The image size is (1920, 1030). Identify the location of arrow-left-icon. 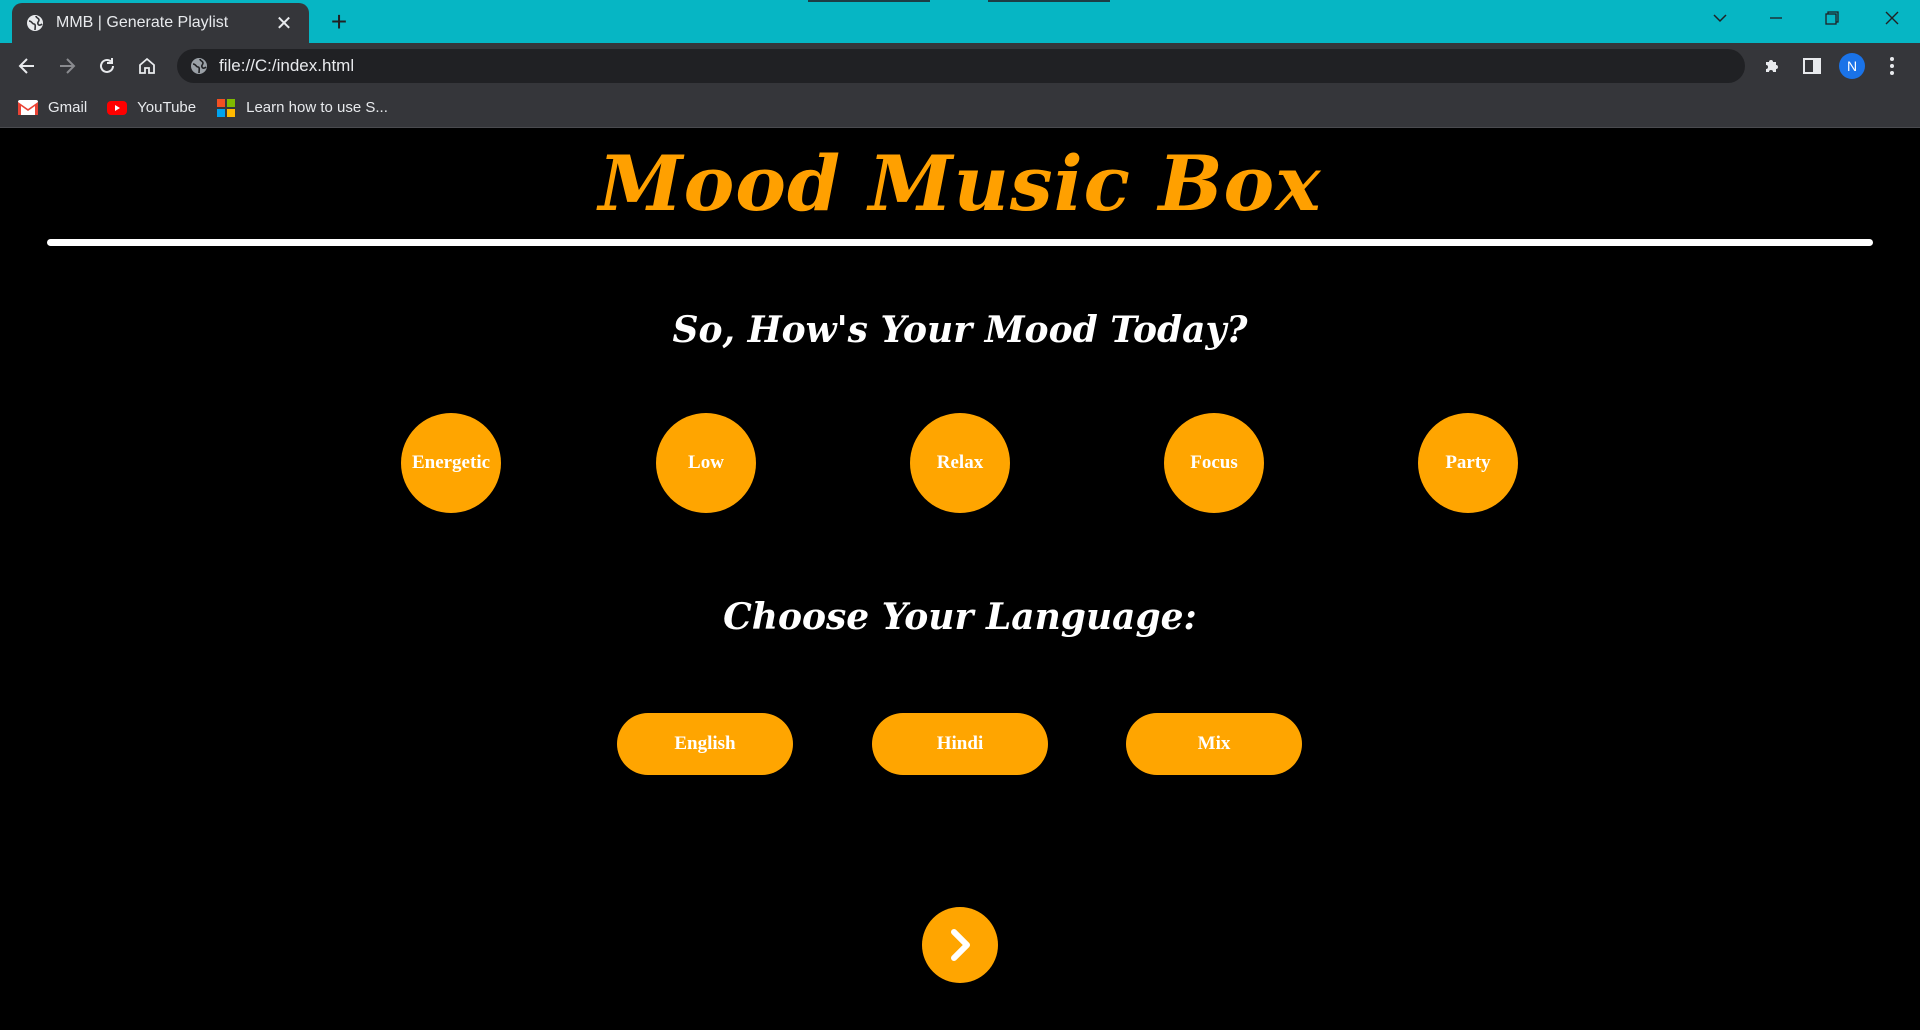
(26, 66).